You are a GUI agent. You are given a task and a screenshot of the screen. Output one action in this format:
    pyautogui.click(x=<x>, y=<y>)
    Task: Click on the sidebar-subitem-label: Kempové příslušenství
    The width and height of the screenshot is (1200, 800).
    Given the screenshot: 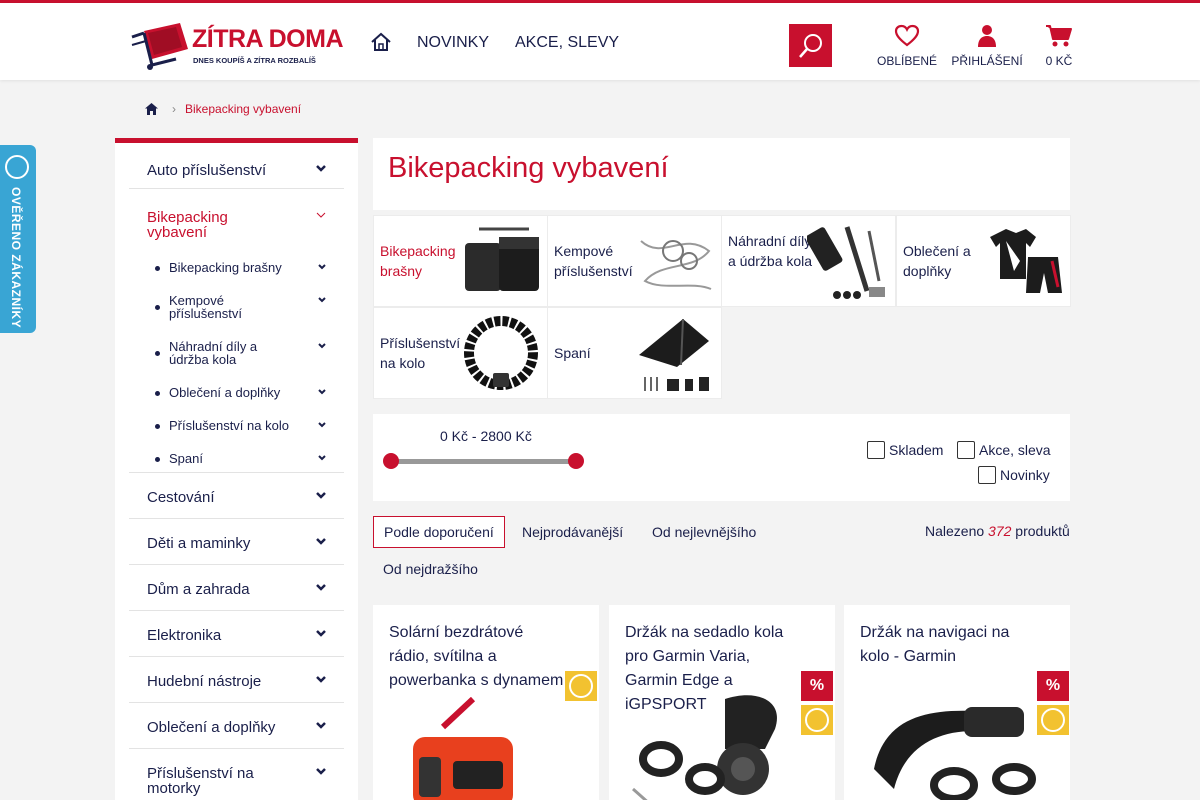 What is the action you would take?
    pyautogui.click(x=205, y=307)
    